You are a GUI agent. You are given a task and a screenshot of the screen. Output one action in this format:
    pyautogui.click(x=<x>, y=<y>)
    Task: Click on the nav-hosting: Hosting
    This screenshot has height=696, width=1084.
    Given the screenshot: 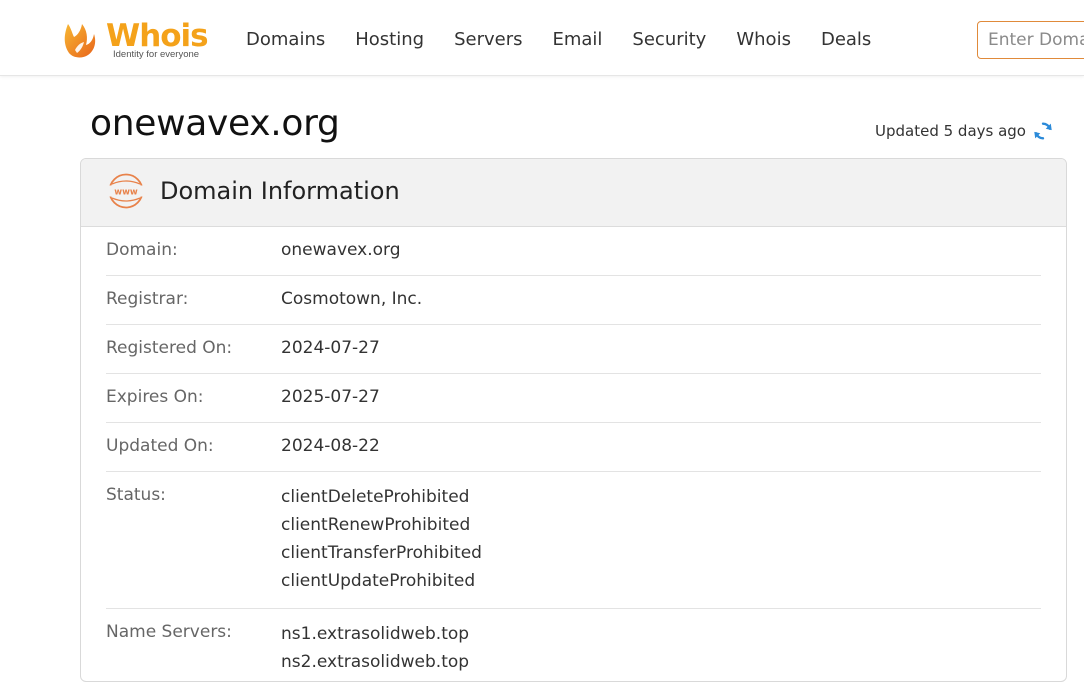 What is the action you would take?
    pyautogui.click(x=389, y=40)
    